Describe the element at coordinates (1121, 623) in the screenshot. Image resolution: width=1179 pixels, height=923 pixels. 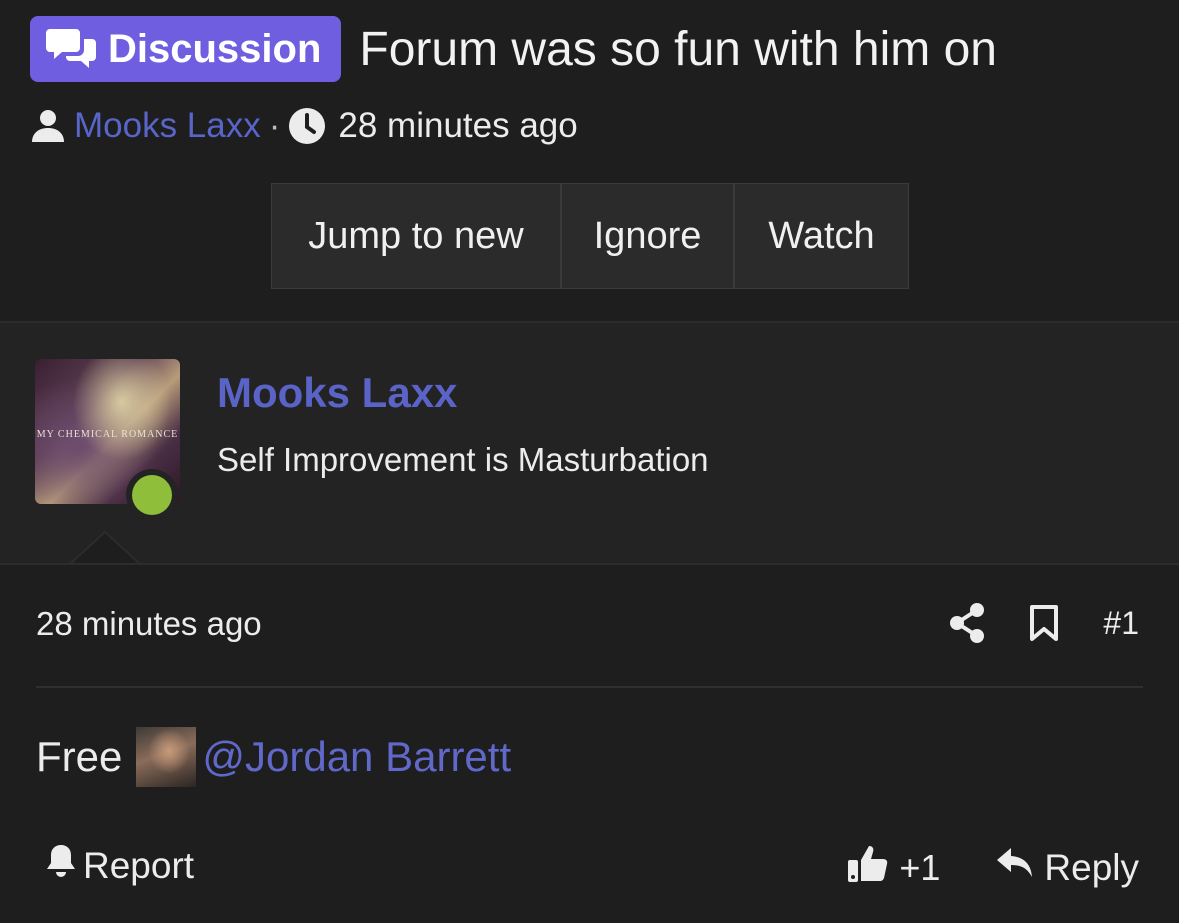
I see `post-number-link: #1` at that location.